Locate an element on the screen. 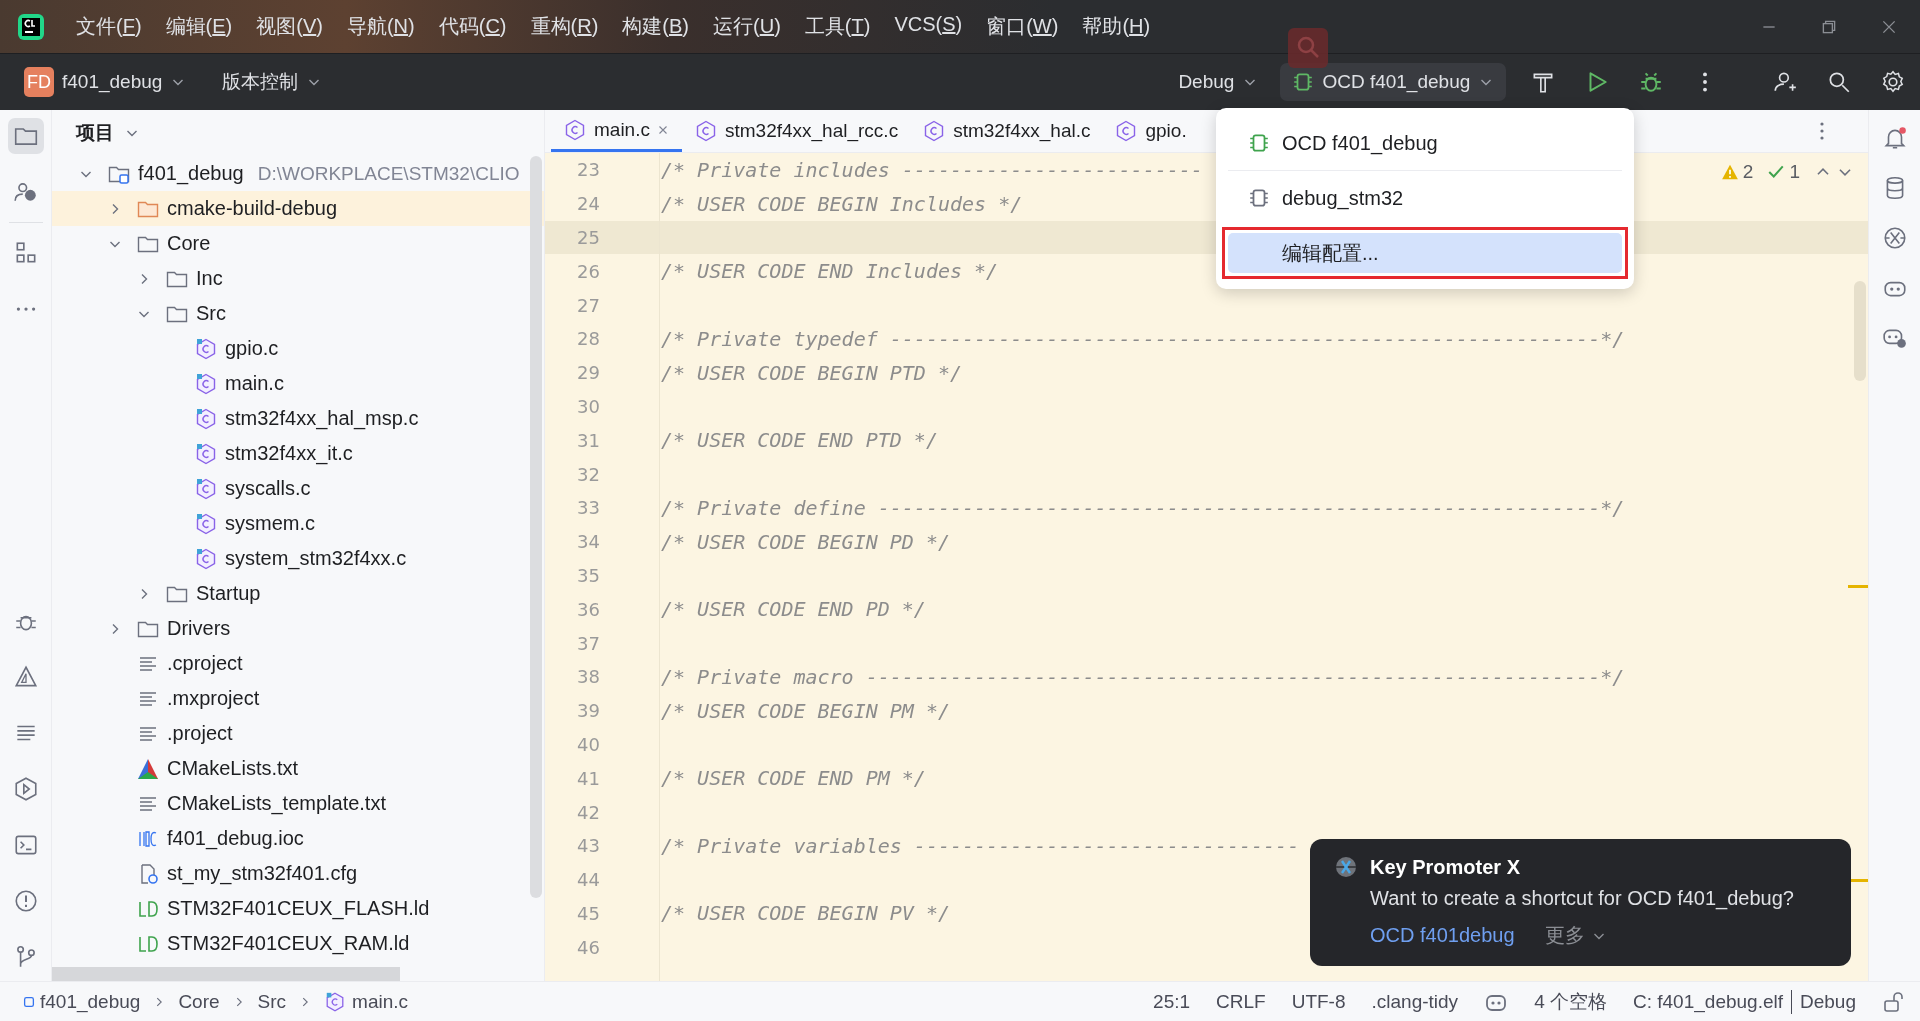 The width and height of the screenshot is (1920, 1021). tree-item: syscalls.c is located at coordinates (298, 488).